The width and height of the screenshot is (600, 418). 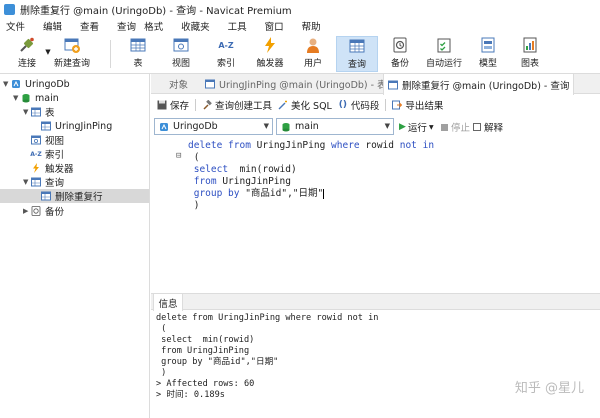 I want to click on tree-views-label: 视图, so click(x=55, y=141).